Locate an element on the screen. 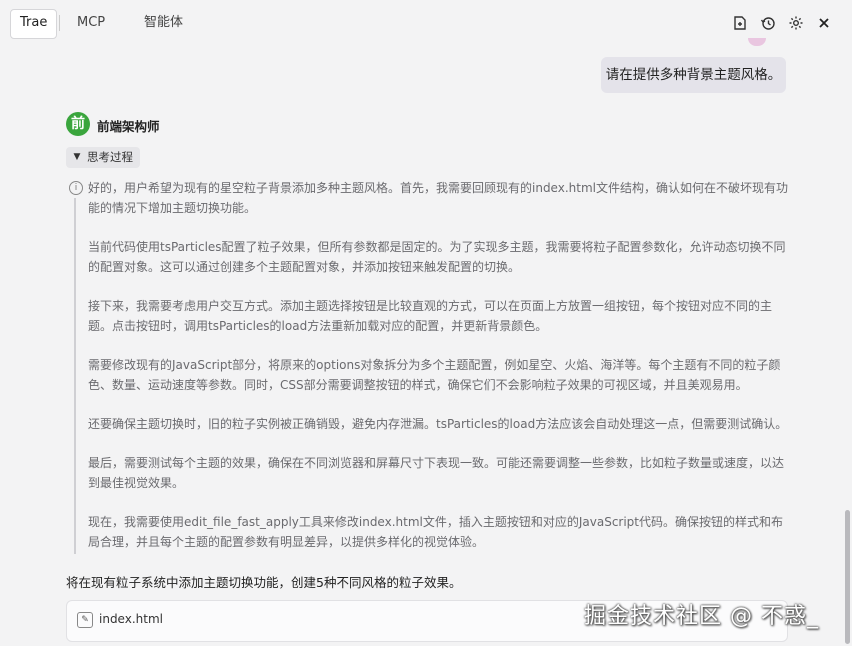  tab-divider is located at coordinates (59, 23).